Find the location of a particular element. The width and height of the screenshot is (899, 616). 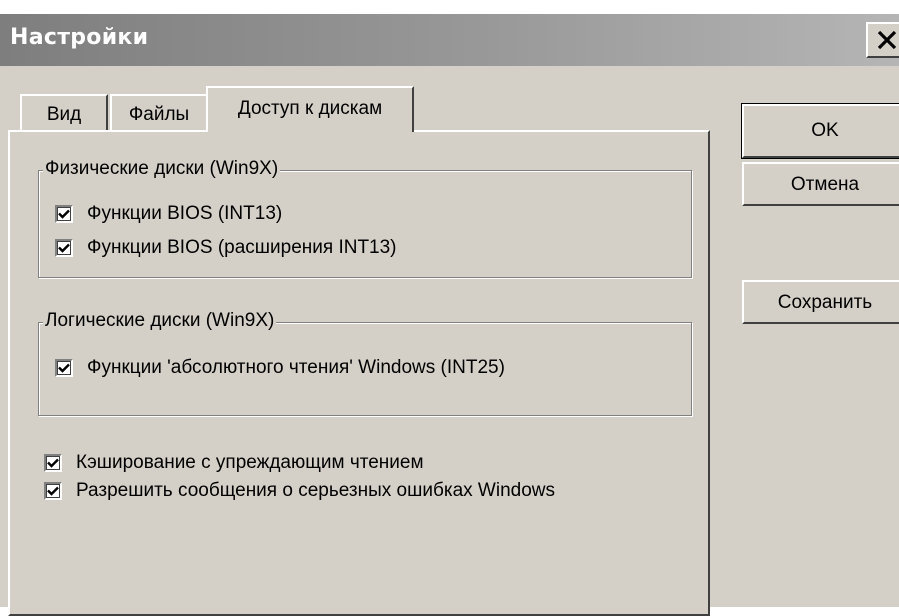

option-bios-int13-ext-label: Функции BIOS (расширения INT13) is located at coordinates (242, 247).